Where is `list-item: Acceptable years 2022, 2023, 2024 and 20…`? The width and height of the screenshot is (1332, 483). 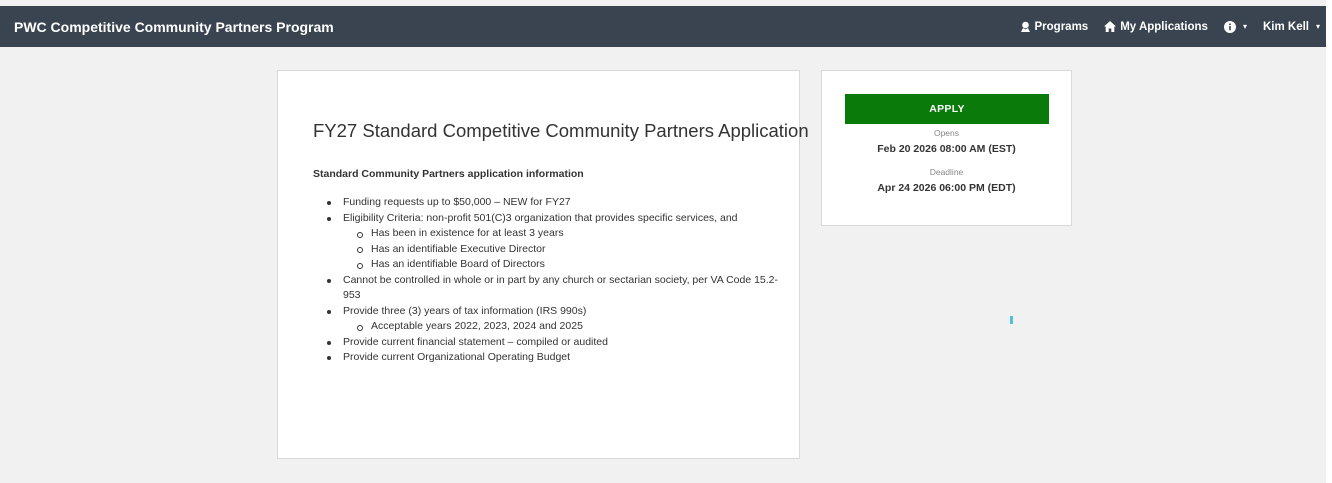
list-item: Acceptable years 2022, 2023, 2024 and 20… is located at coordinates (563, 327).